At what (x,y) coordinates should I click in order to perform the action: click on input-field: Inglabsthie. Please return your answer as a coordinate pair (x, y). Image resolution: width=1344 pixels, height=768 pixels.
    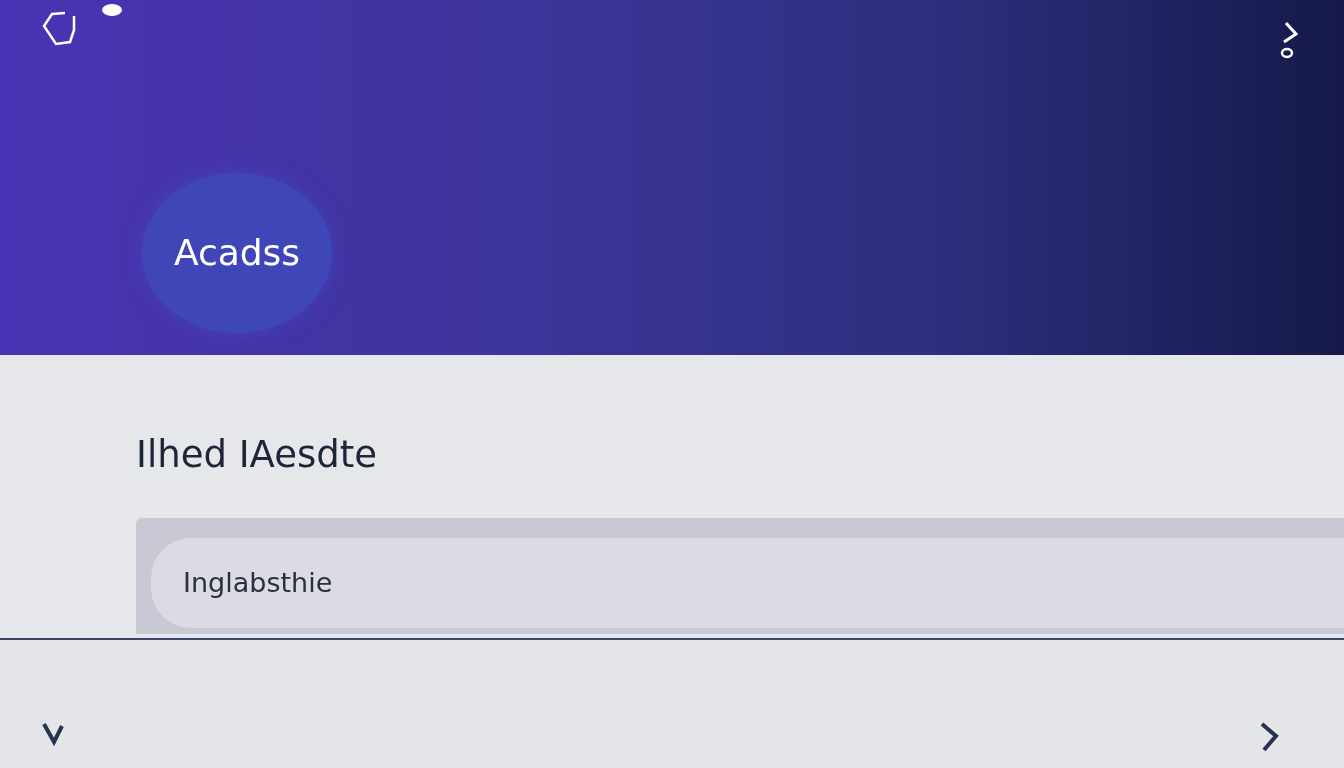
    Looking at the image, I should click on (747, 582).